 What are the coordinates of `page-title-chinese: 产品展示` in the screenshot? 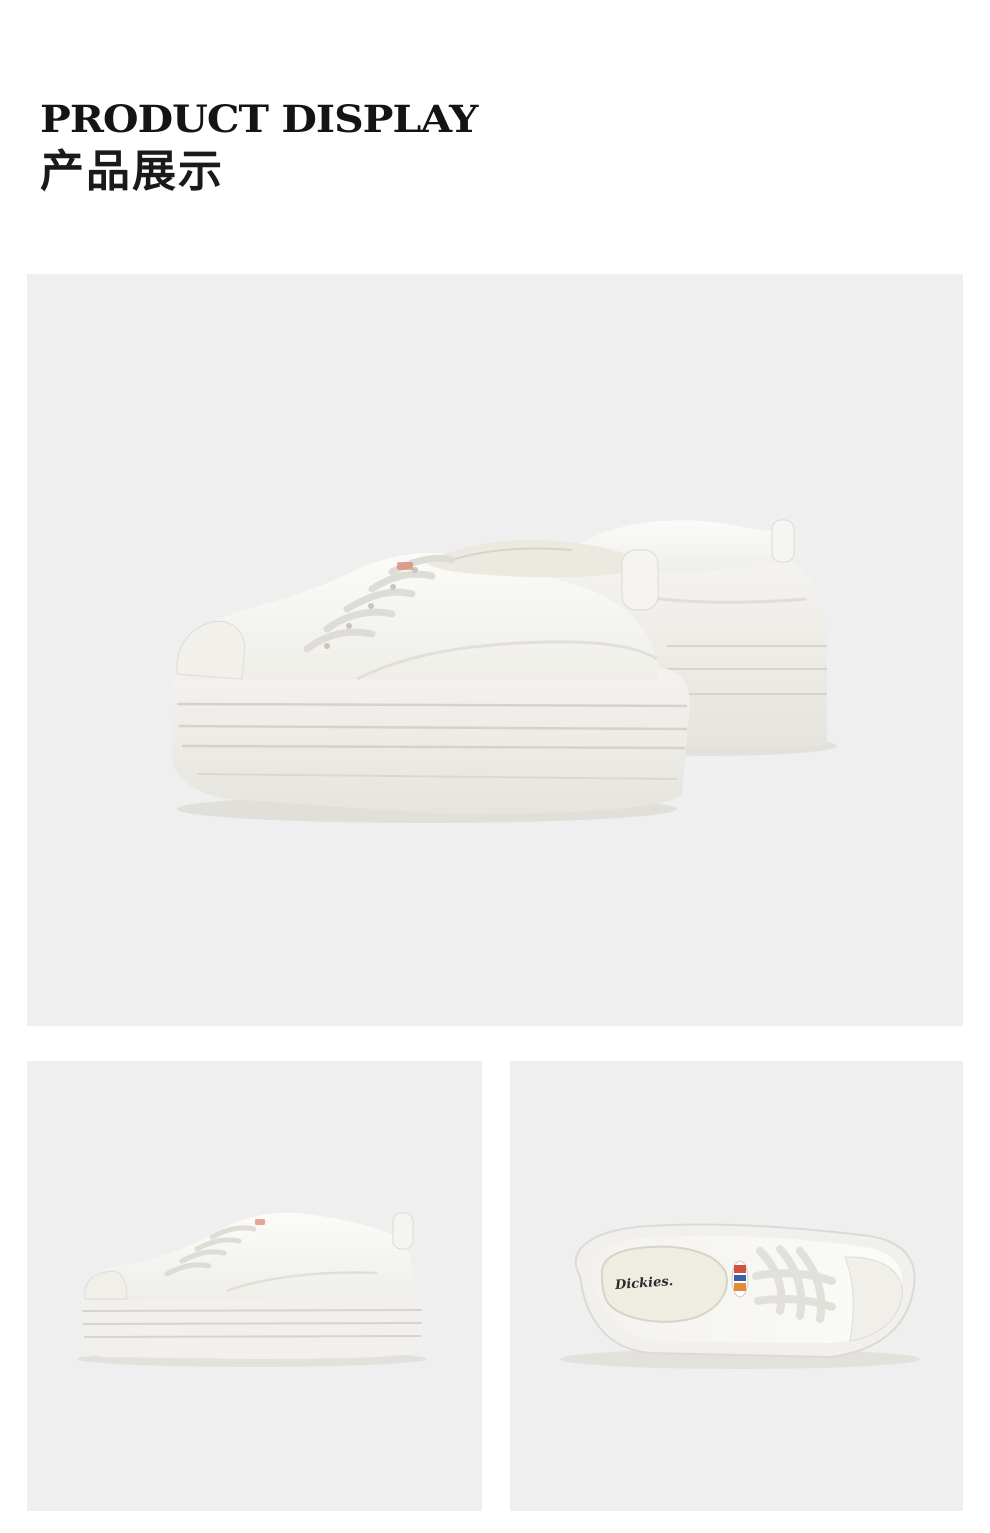 It's located at (132, 171).